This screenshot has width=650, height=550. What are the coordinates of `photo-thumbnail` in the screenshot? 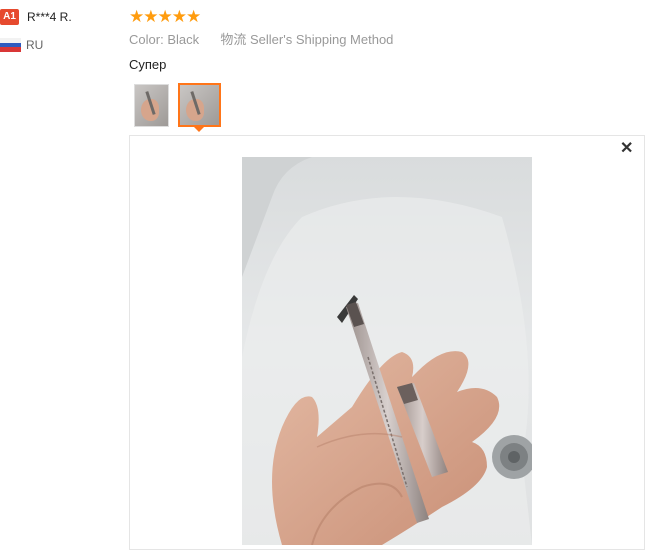 It's located at (151, 105).